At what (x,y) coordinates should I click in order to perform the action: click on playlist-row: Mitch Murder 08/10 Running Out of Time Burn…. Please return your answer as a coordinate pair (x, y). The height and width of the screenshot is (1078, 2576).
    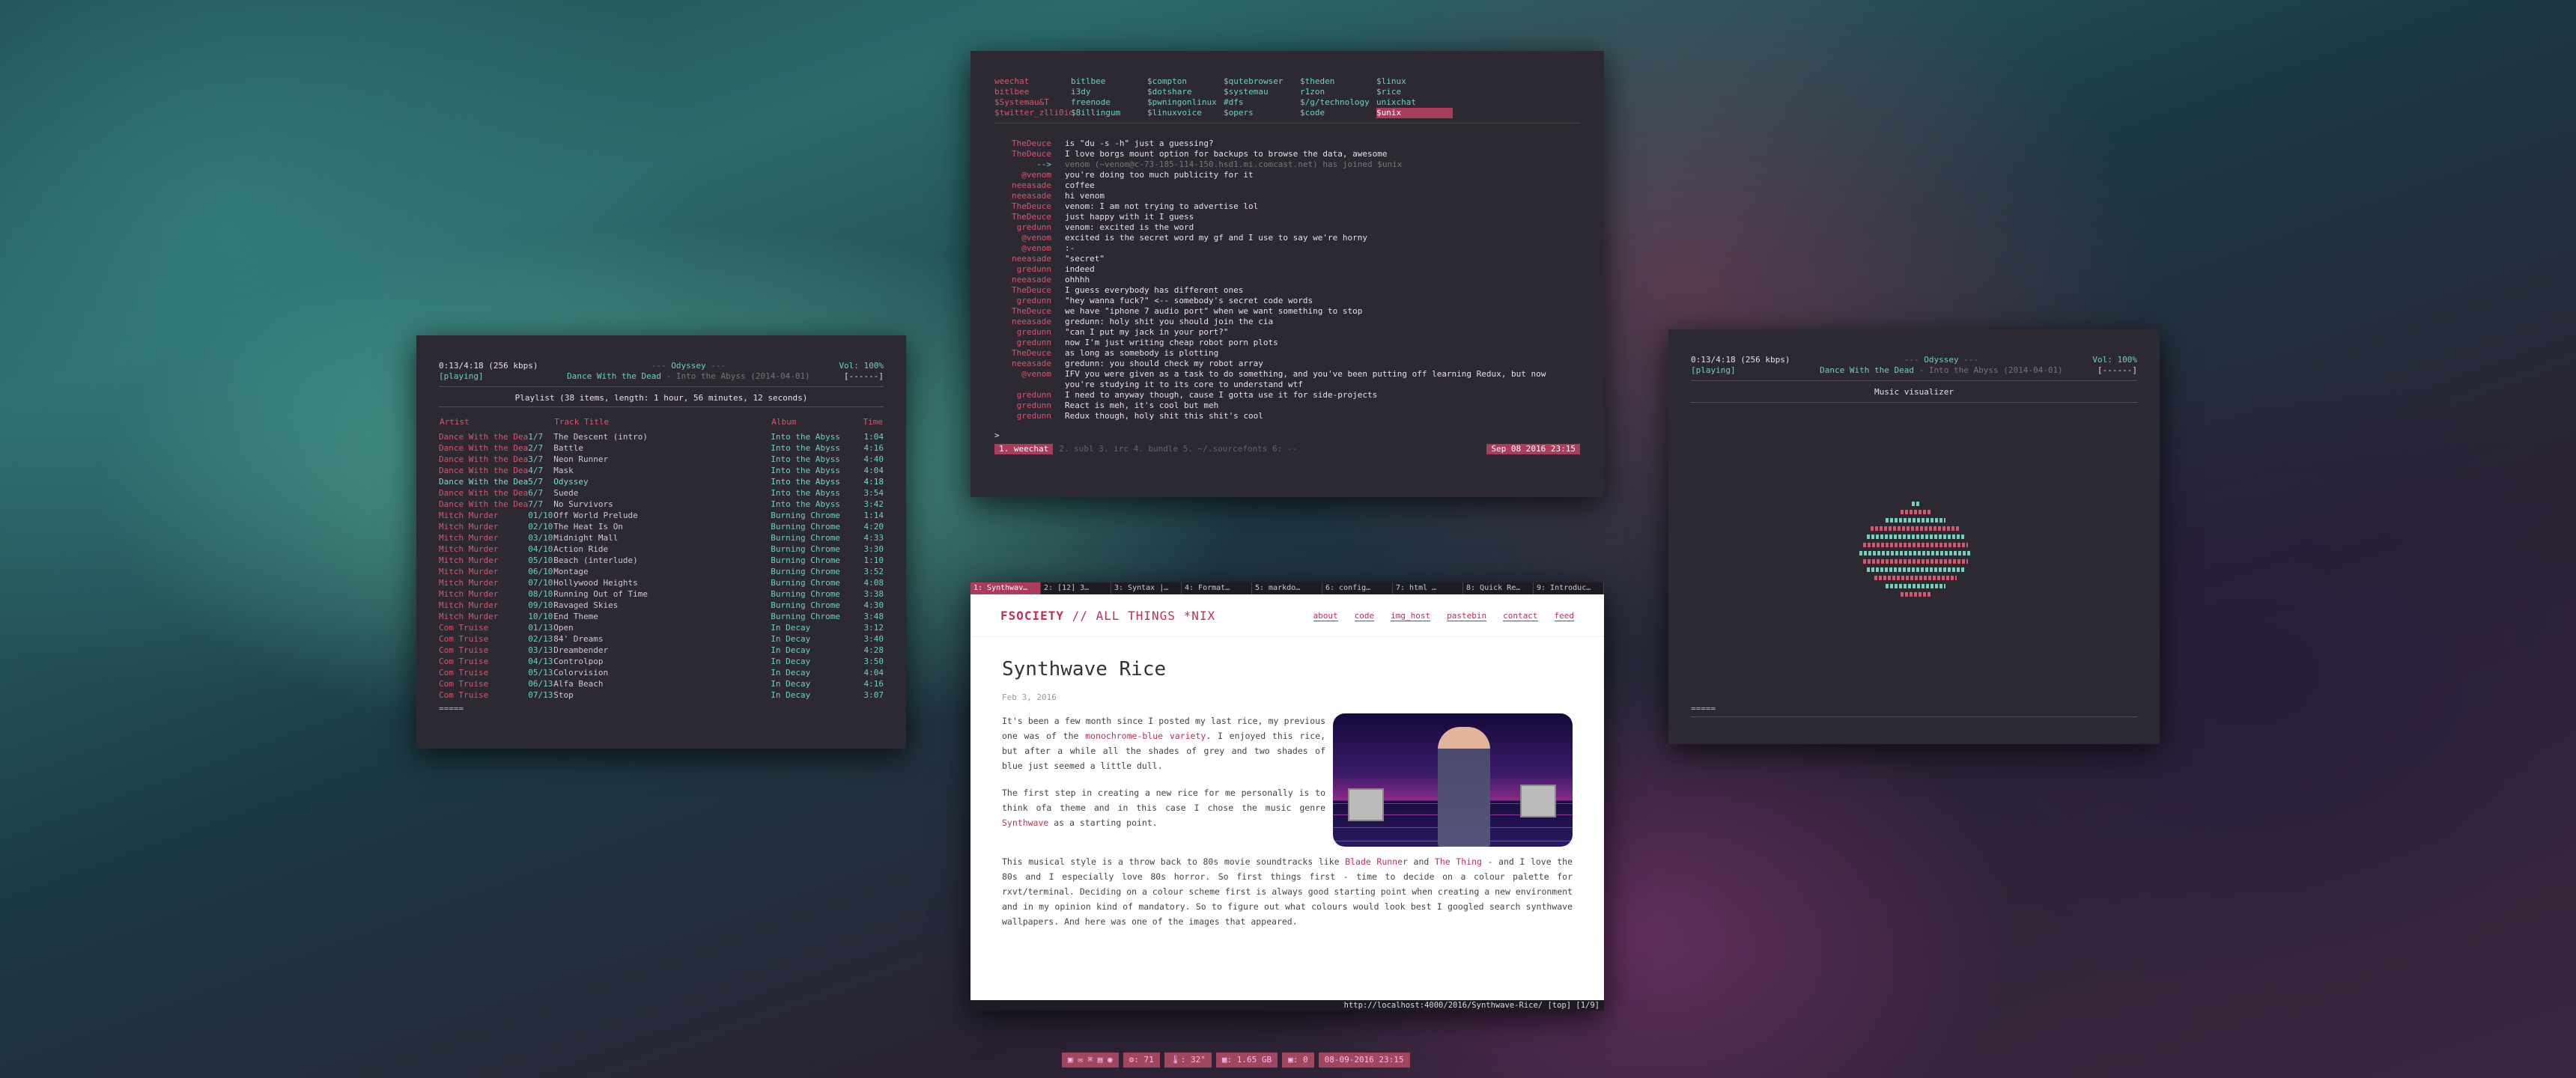
    Looking at the image, I should click on (661, 594).